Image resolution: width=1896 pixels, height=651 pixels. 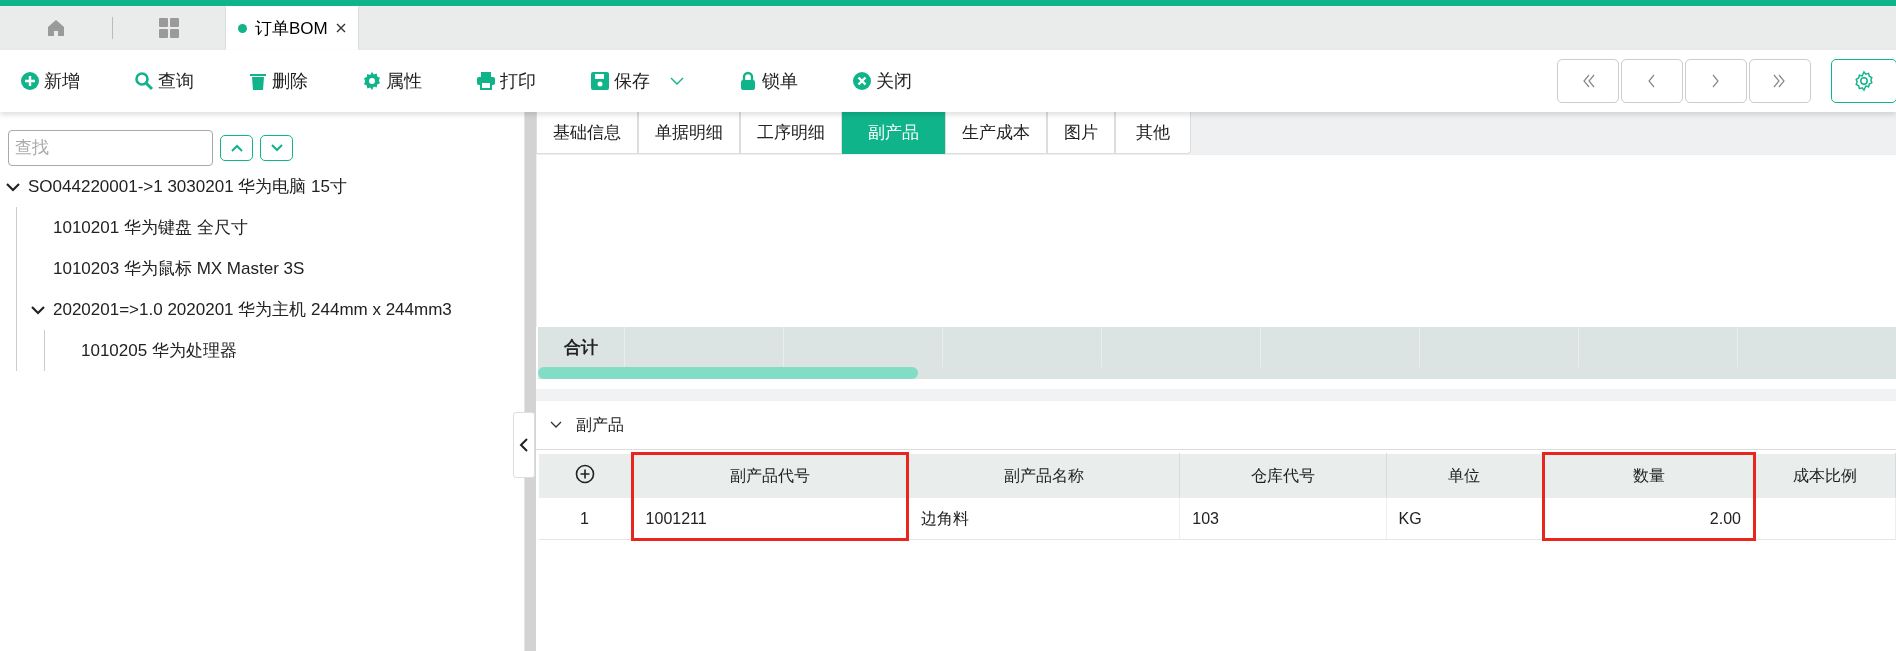 I want to click on home-icon, so click(x=56, y=28).